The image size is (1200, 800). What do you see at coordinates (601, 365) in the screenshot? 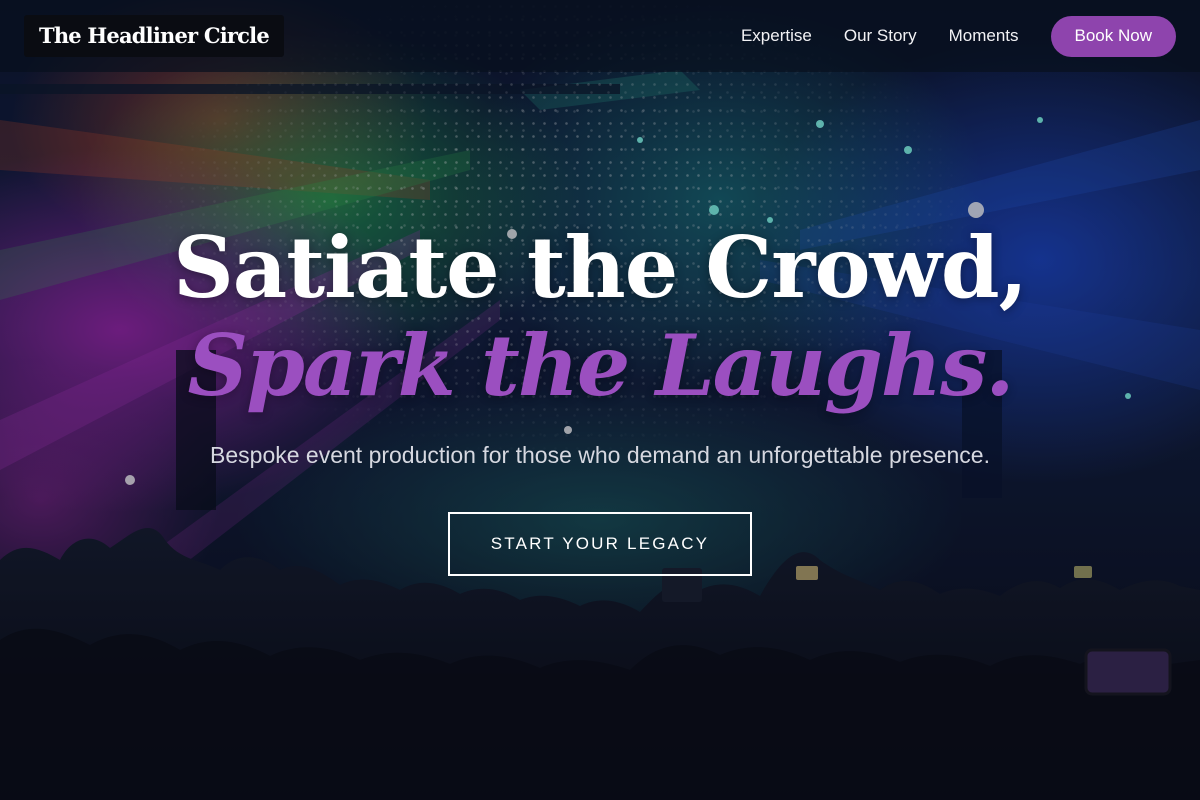
I see `headline-line-2: Spark the Laughs.` at bounding box center [601, 365].